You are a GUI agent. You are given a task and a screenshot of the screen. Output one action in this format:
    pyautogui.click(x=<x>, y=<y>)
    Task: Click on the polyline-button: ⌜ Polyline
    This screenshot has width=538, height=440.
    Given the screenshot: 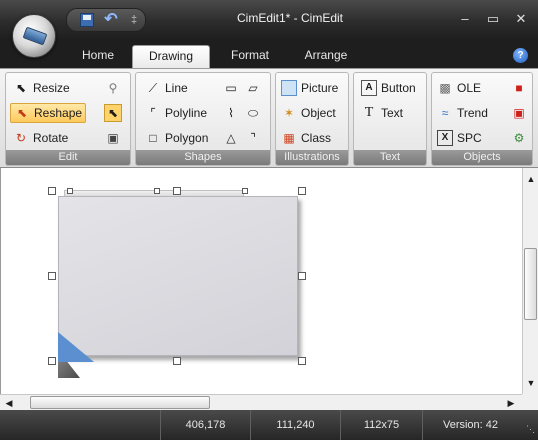 What is the action you would take?
    pyautogui.click(x=176, y=113)
    